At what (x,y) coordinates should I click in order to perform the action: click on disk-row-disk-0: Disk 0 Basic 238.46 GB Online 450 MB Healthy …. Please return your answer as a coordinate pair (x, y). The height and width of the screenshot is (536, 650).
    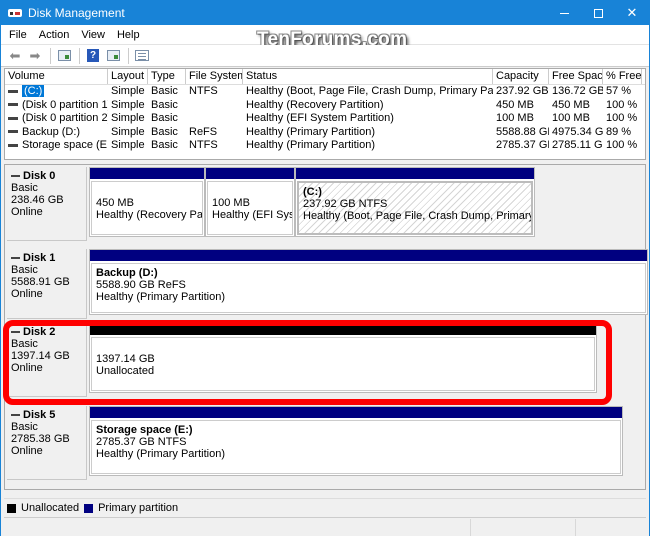
    Looking at the image, I should click on (325, 204).